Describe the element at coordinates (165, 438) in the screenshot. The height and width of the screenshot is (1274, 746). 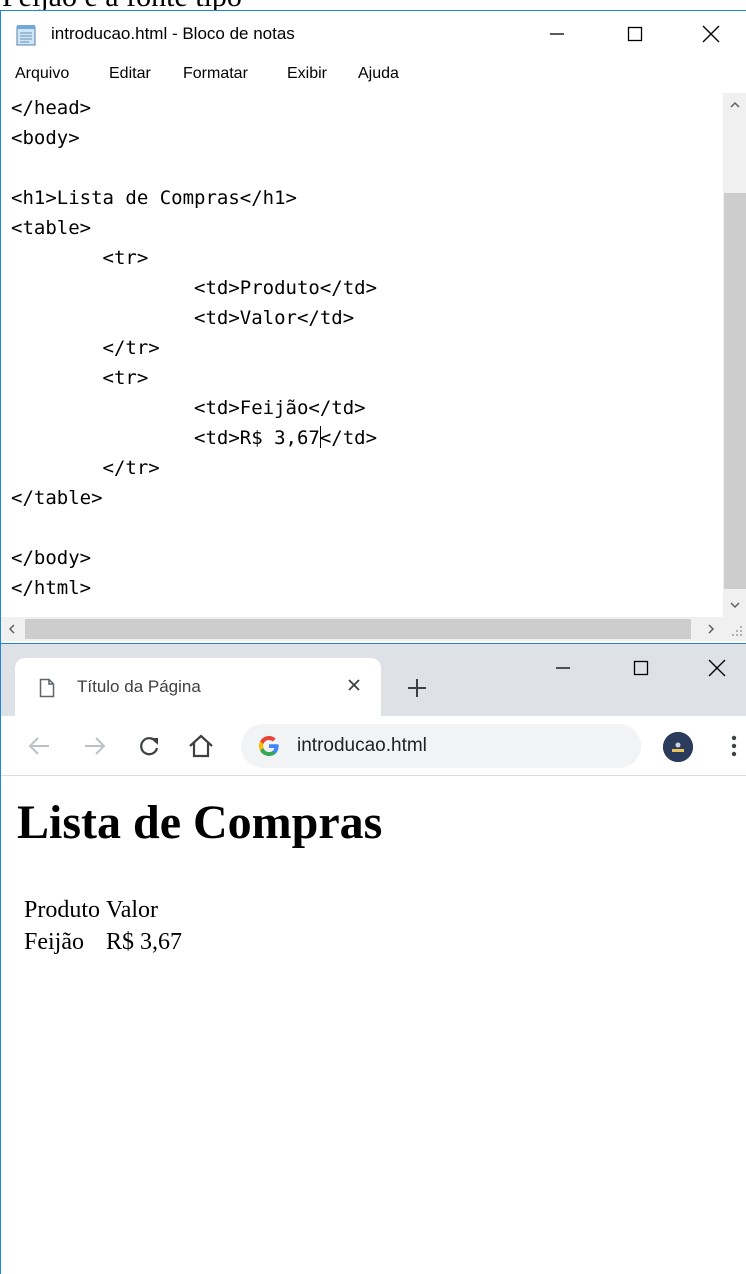
I see `code-text: <td>R$ 3,67` at that location.